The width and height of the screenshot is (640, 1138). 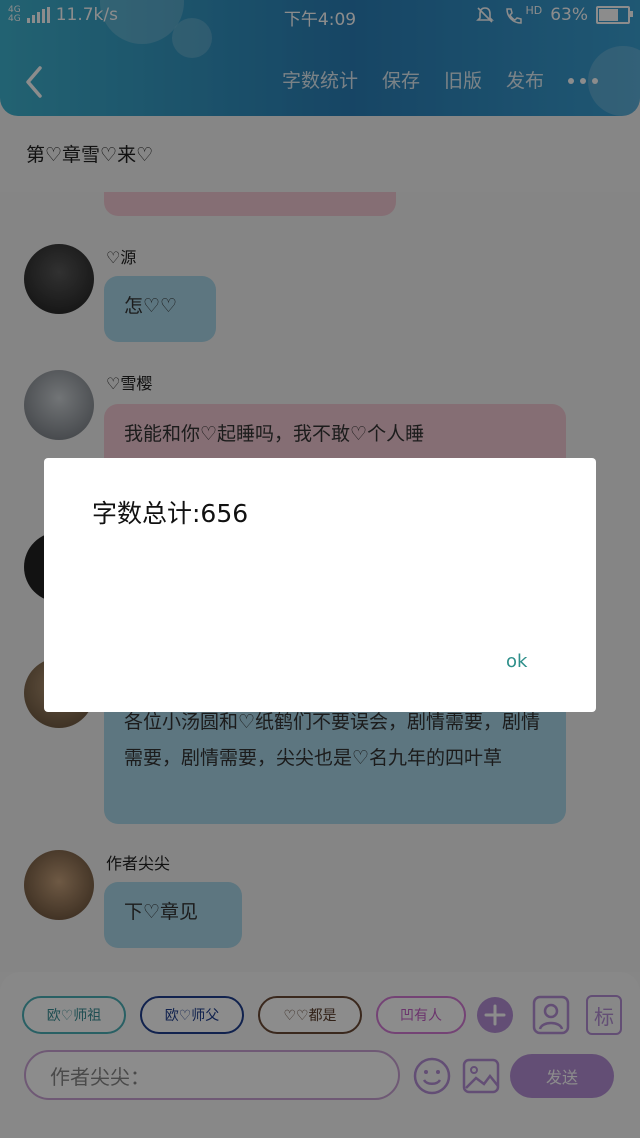 I want to click on dialog-message: 字数总计:656, so click(x=170, y=513).